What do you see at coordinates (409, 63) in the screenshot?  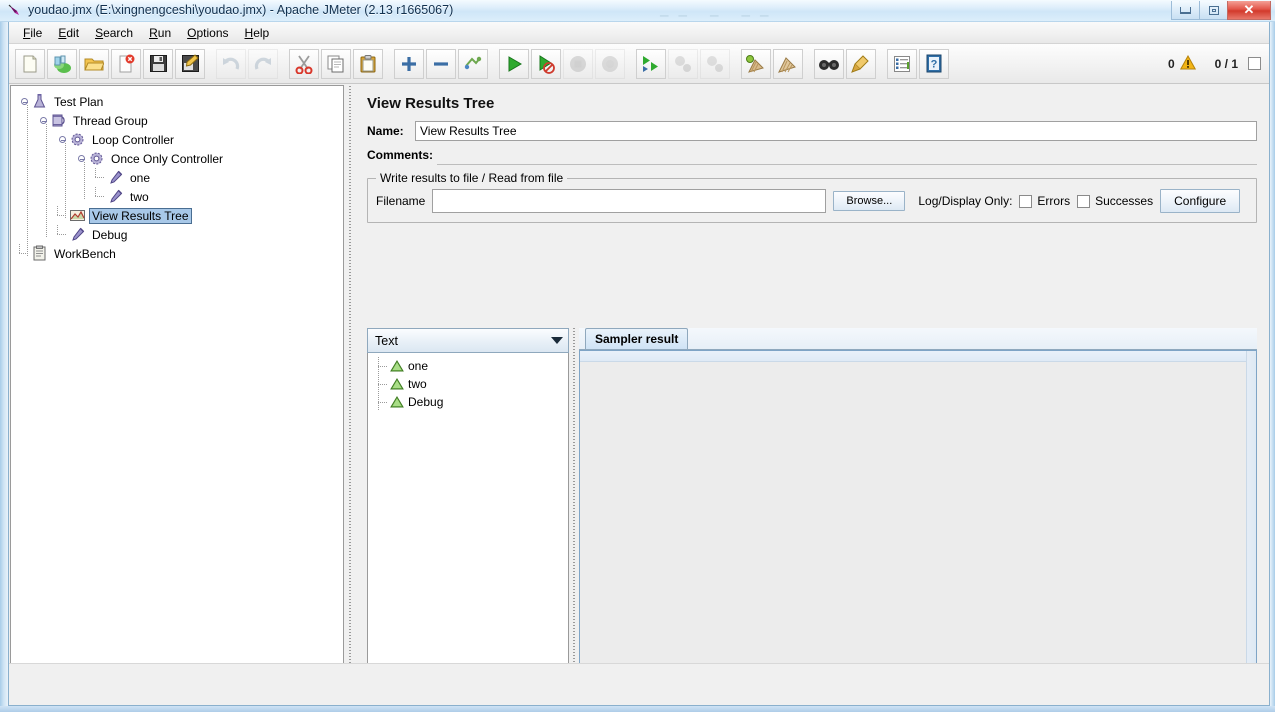 I see `expand-all-icon` at bounding box center [409, 63].